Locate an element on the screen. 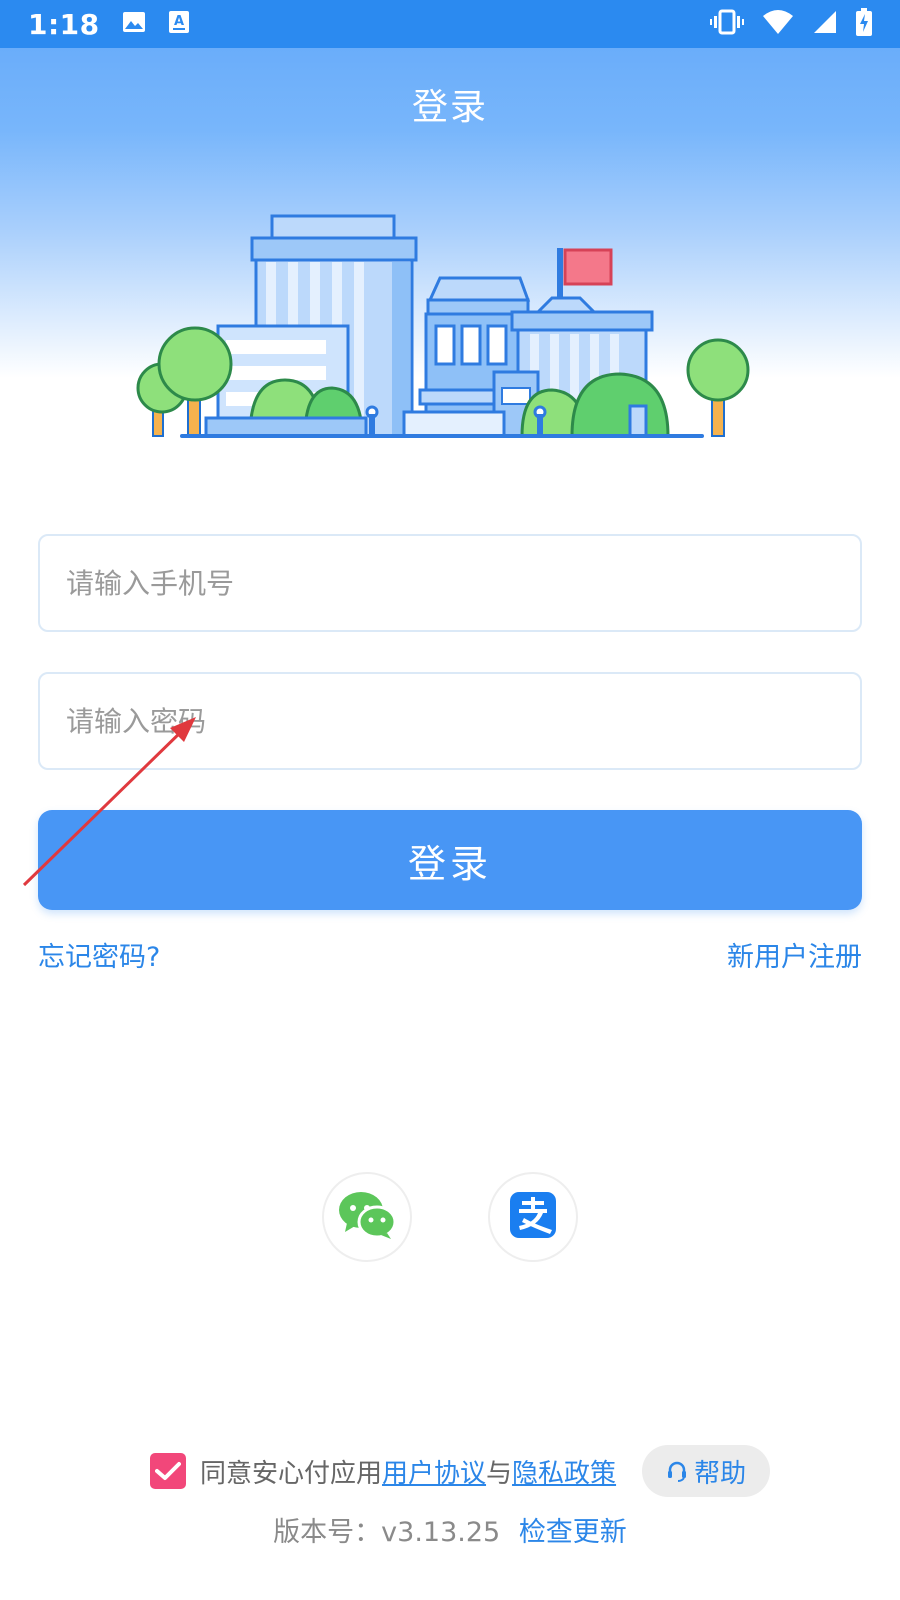  forgot-password-link: 忘记密码? is located at coordinates (99, 954).